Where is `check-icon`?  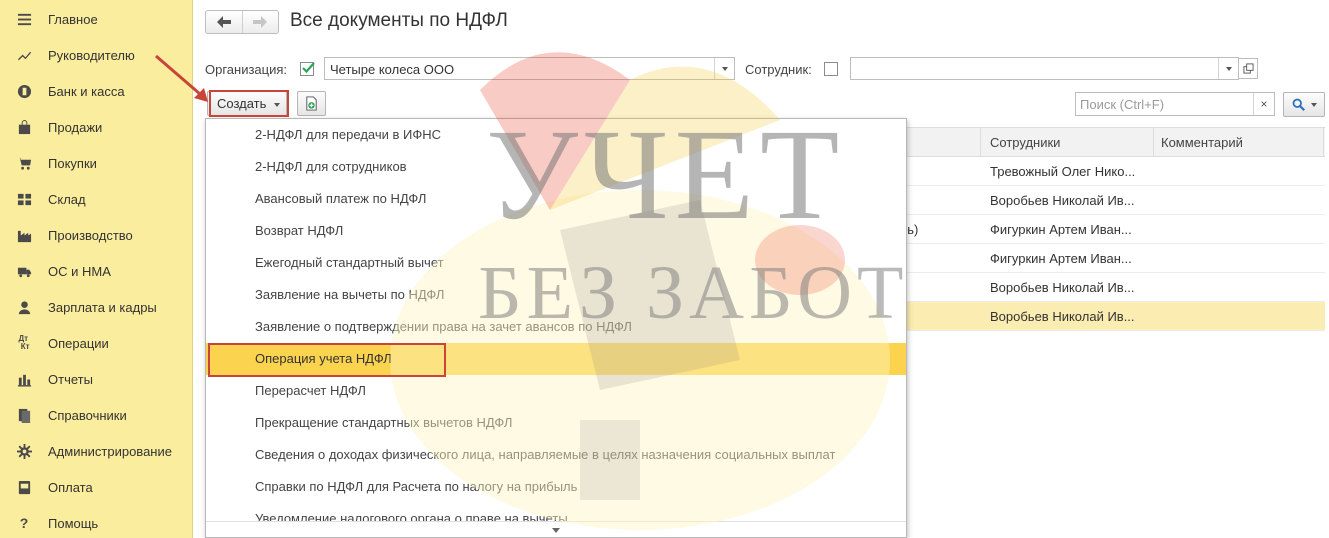
check-icon is located at coordinates (308, 68).